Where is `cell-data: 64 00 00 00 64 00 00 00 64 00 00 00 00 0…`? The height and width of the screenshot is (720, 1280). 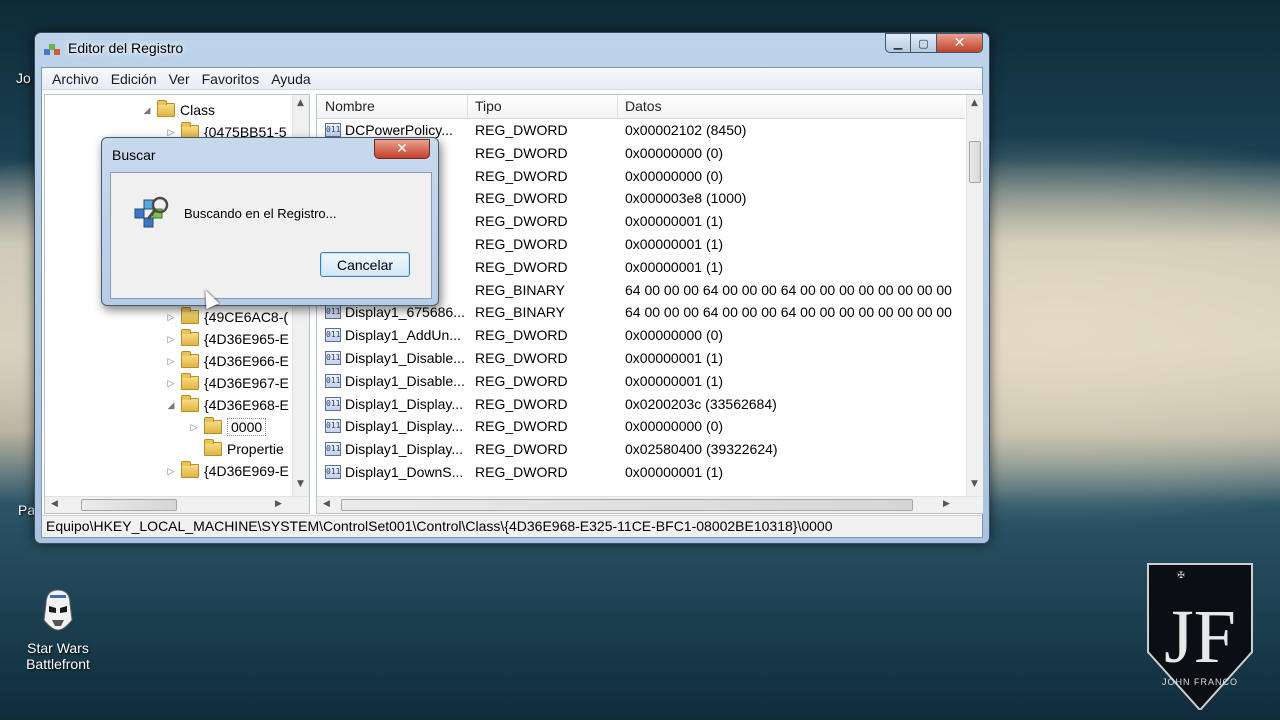
cell-data: 64 00 00 00 64 00 00 00 64 00 00 00 00 0… is located at coordinates (788, 312).